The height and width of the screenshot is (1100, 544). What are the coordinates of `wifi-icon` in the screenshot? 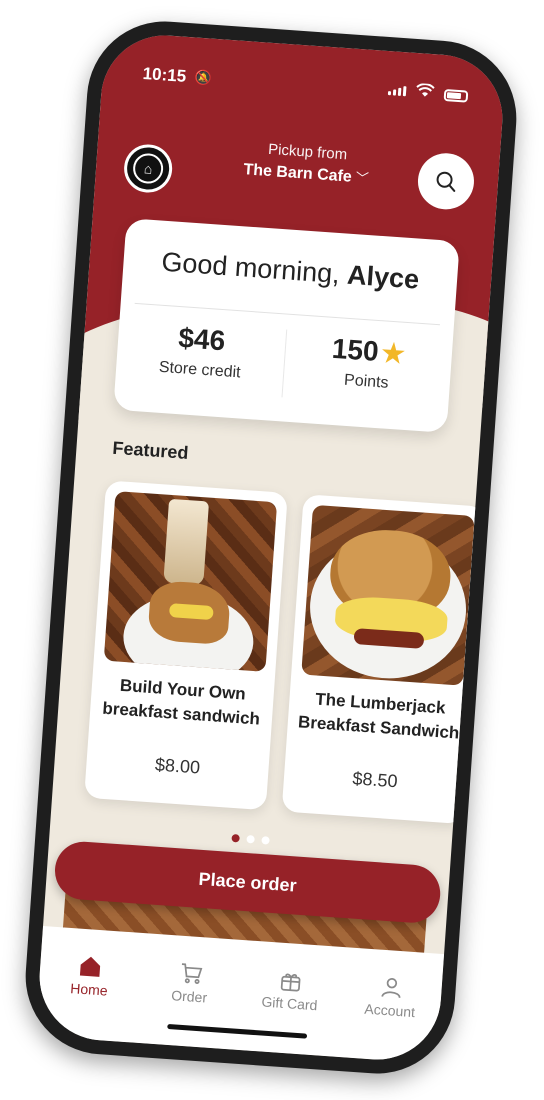 It's located at (425, 93).